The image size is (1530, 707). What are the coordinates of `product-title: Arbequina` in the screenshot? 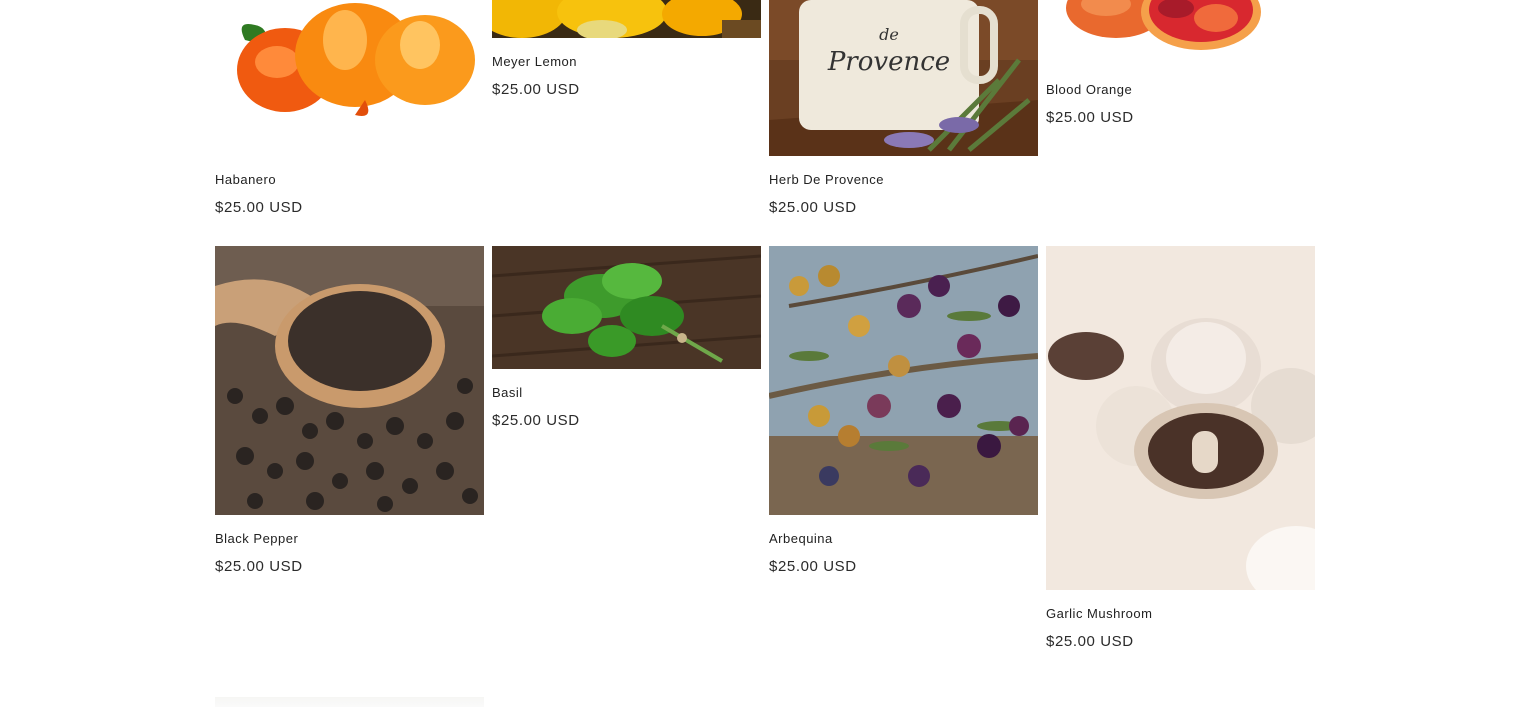 It's located at (801, 538).